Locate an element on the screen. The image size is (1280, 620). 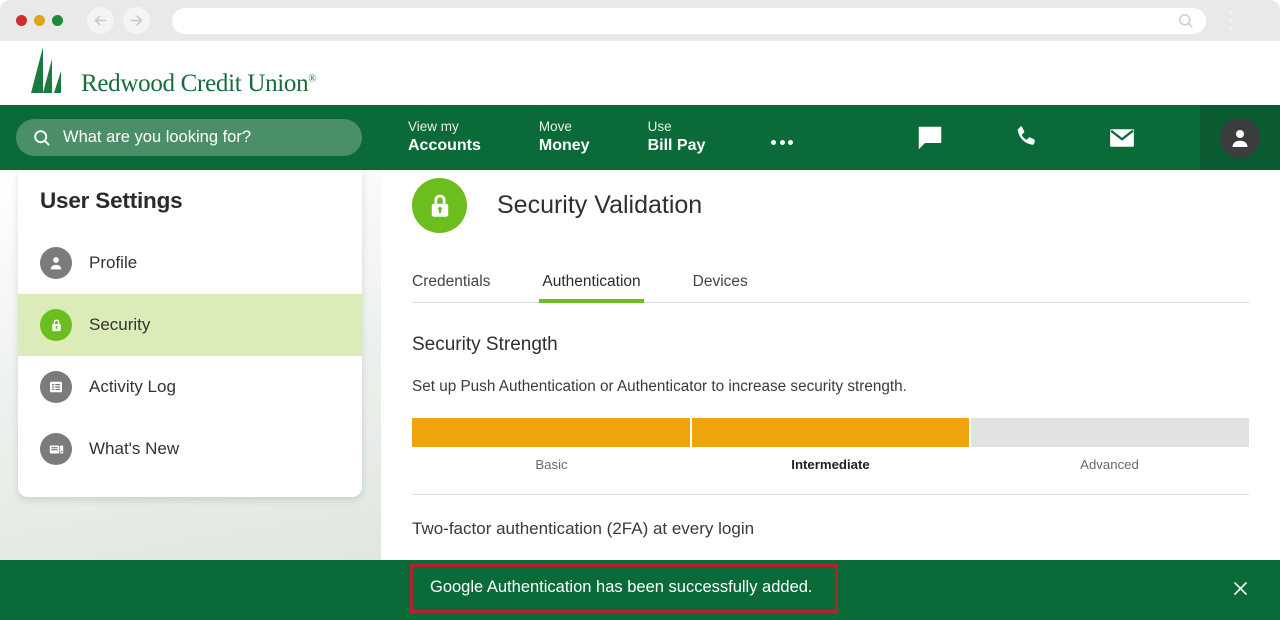
security-strength-labels: Basic Intermediate Advanced is located at coordinates (830, 459).